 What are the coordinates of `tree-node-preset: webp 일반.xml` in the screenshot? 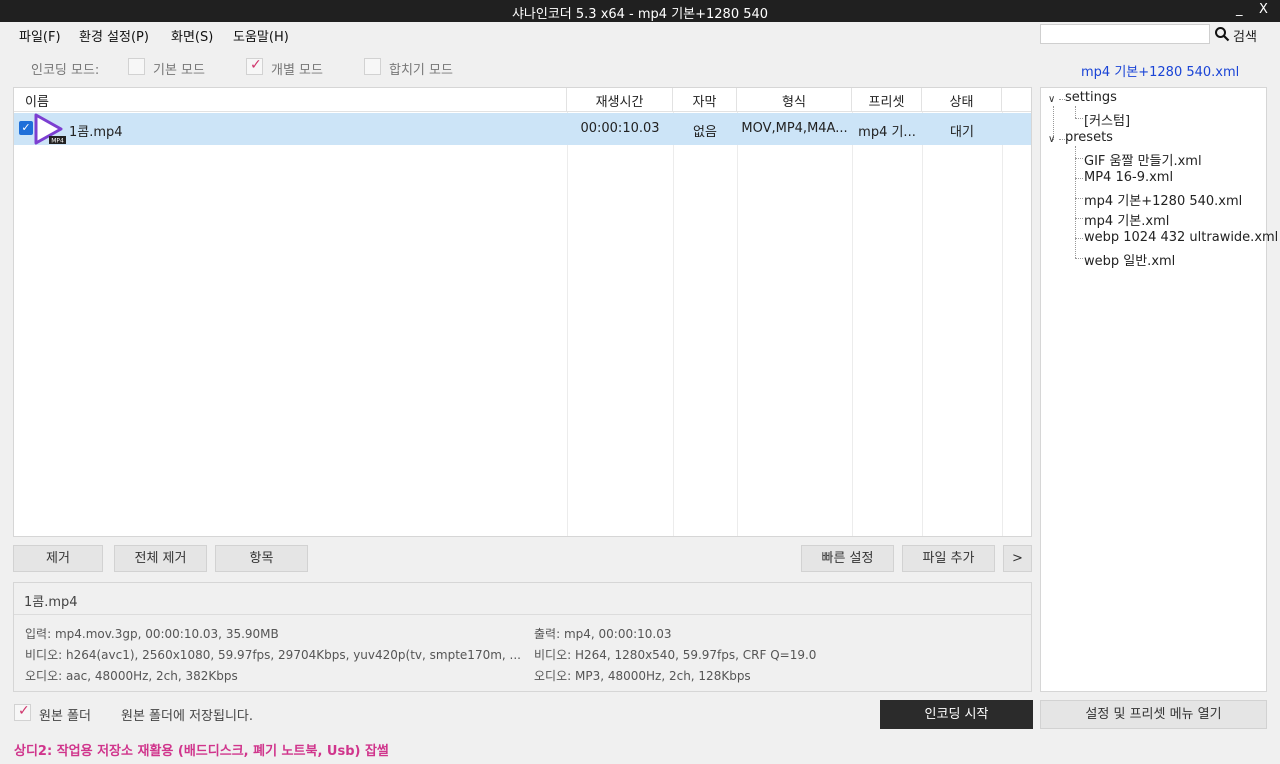 It's located at (1129, 259).